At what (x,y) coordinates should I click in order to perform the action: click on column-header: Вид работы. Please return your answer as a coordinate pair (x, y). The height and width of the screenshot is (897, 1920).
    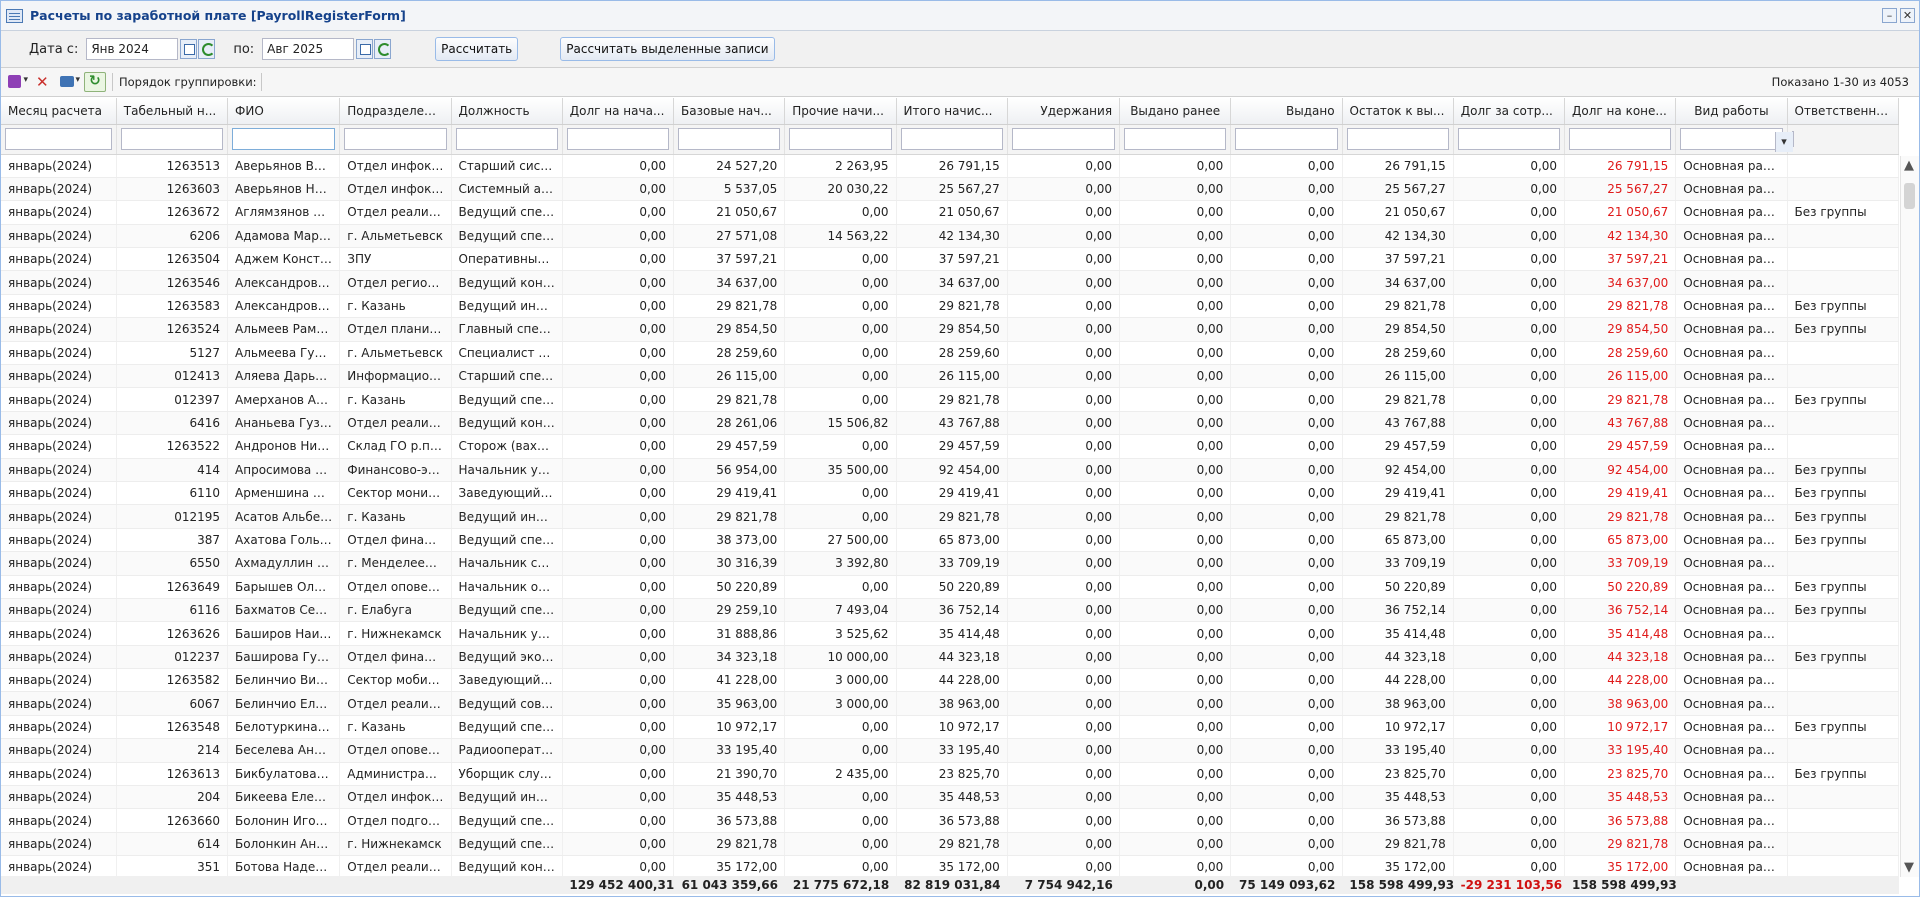
    Looking at the image, I should click on (1731, 111).